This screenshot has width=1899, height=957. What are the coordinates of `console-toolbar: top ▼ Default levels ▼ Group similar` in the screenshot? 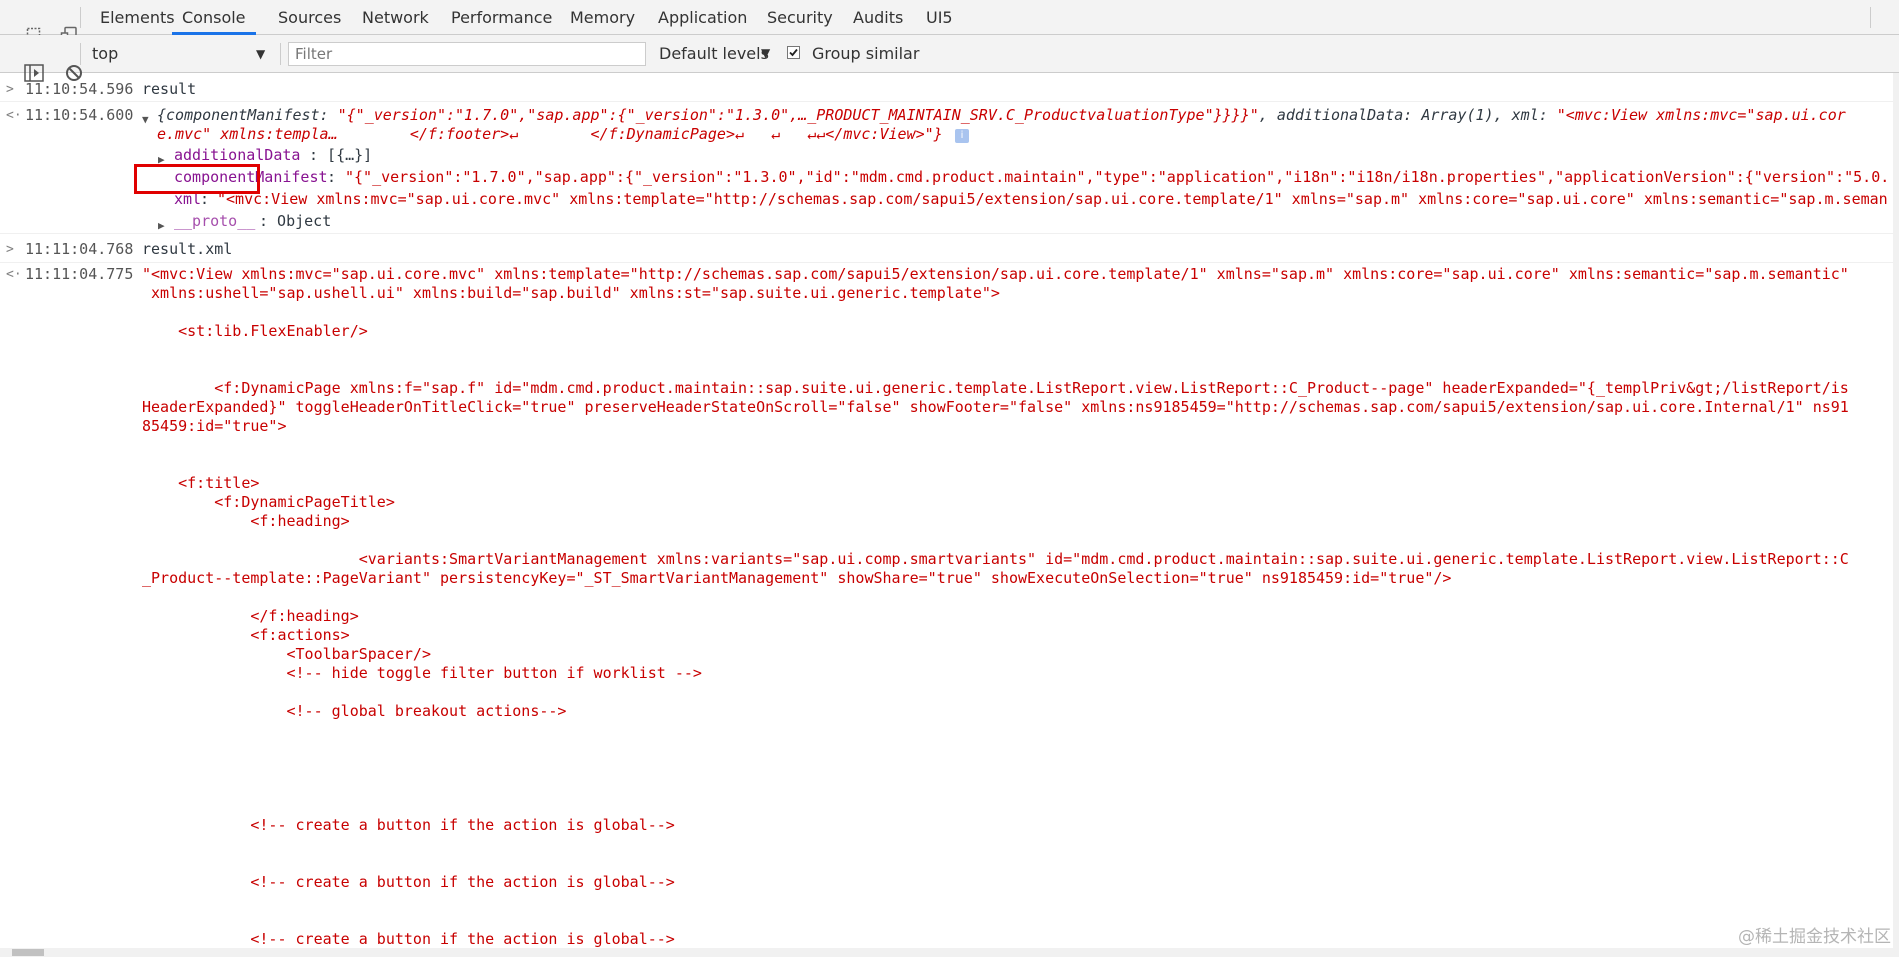 It's located at (949, 58).